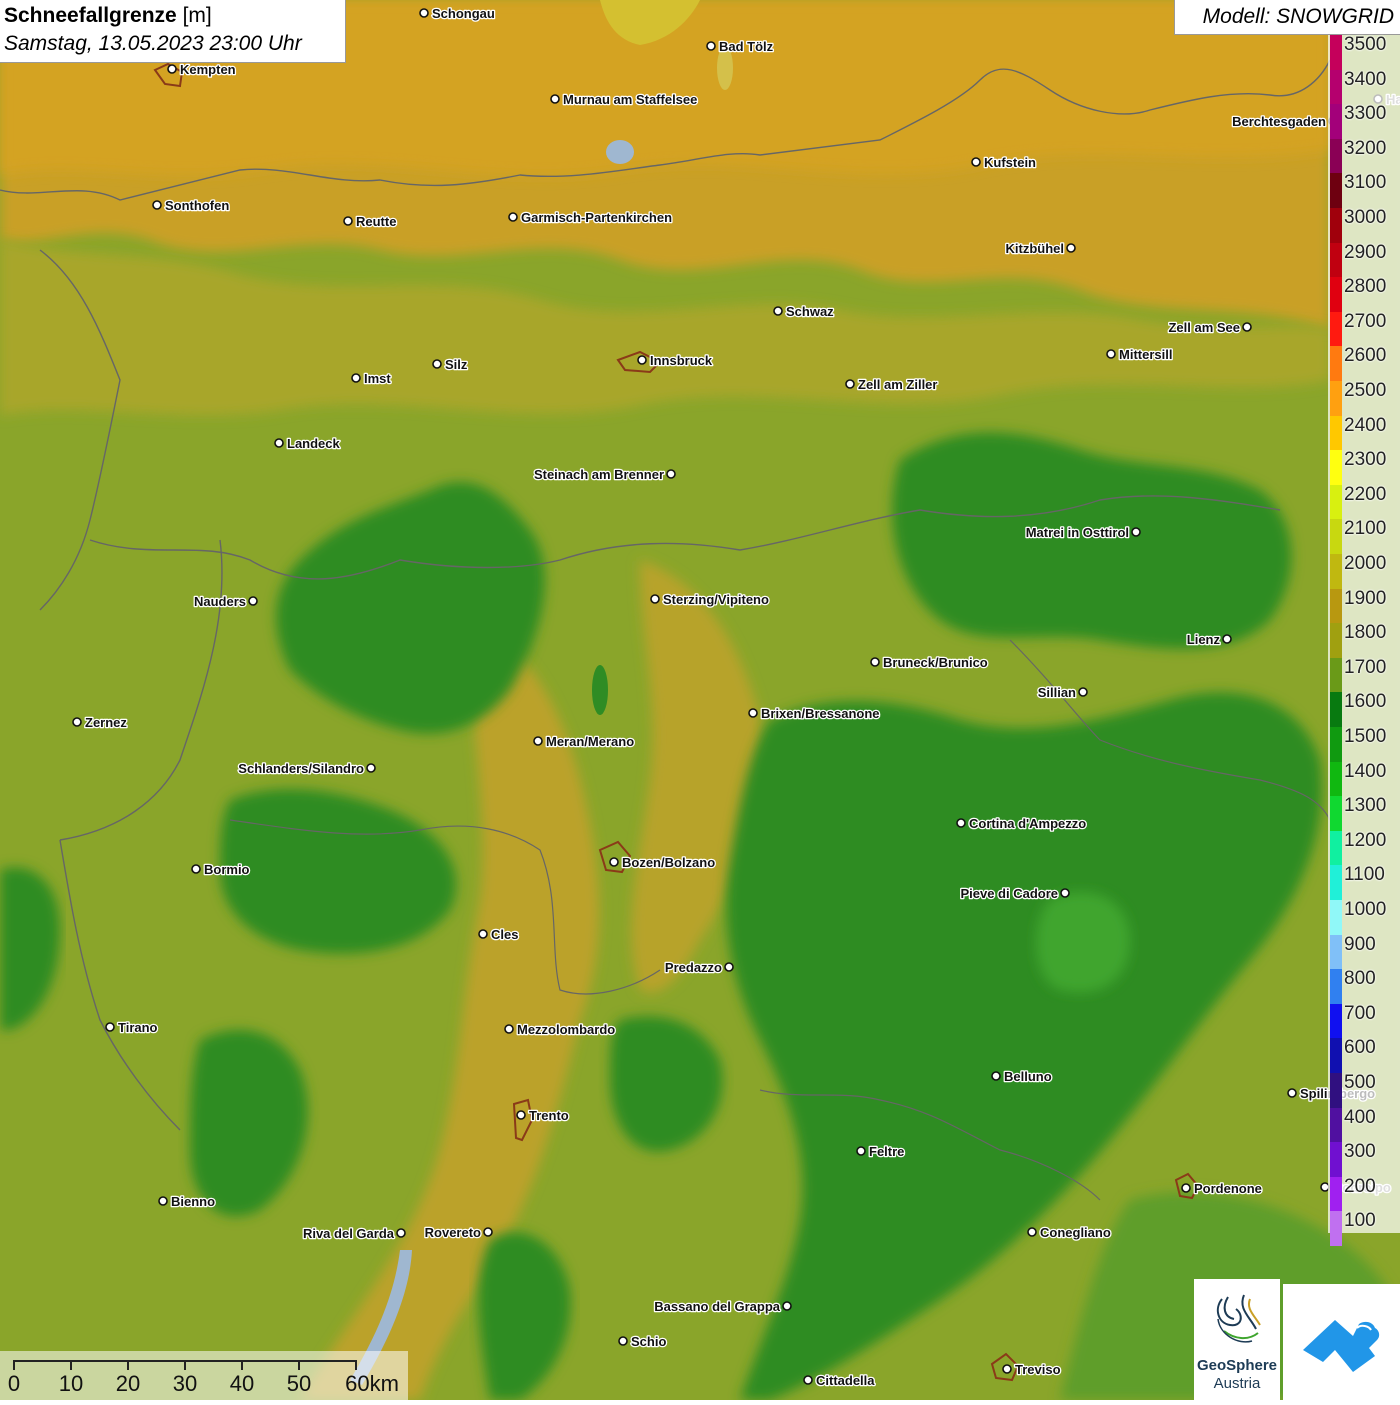  What do you see at coordinates (1365, 425) in the screenshot?
I see `legend-label: 2400` at bounding box center [1365, 425].